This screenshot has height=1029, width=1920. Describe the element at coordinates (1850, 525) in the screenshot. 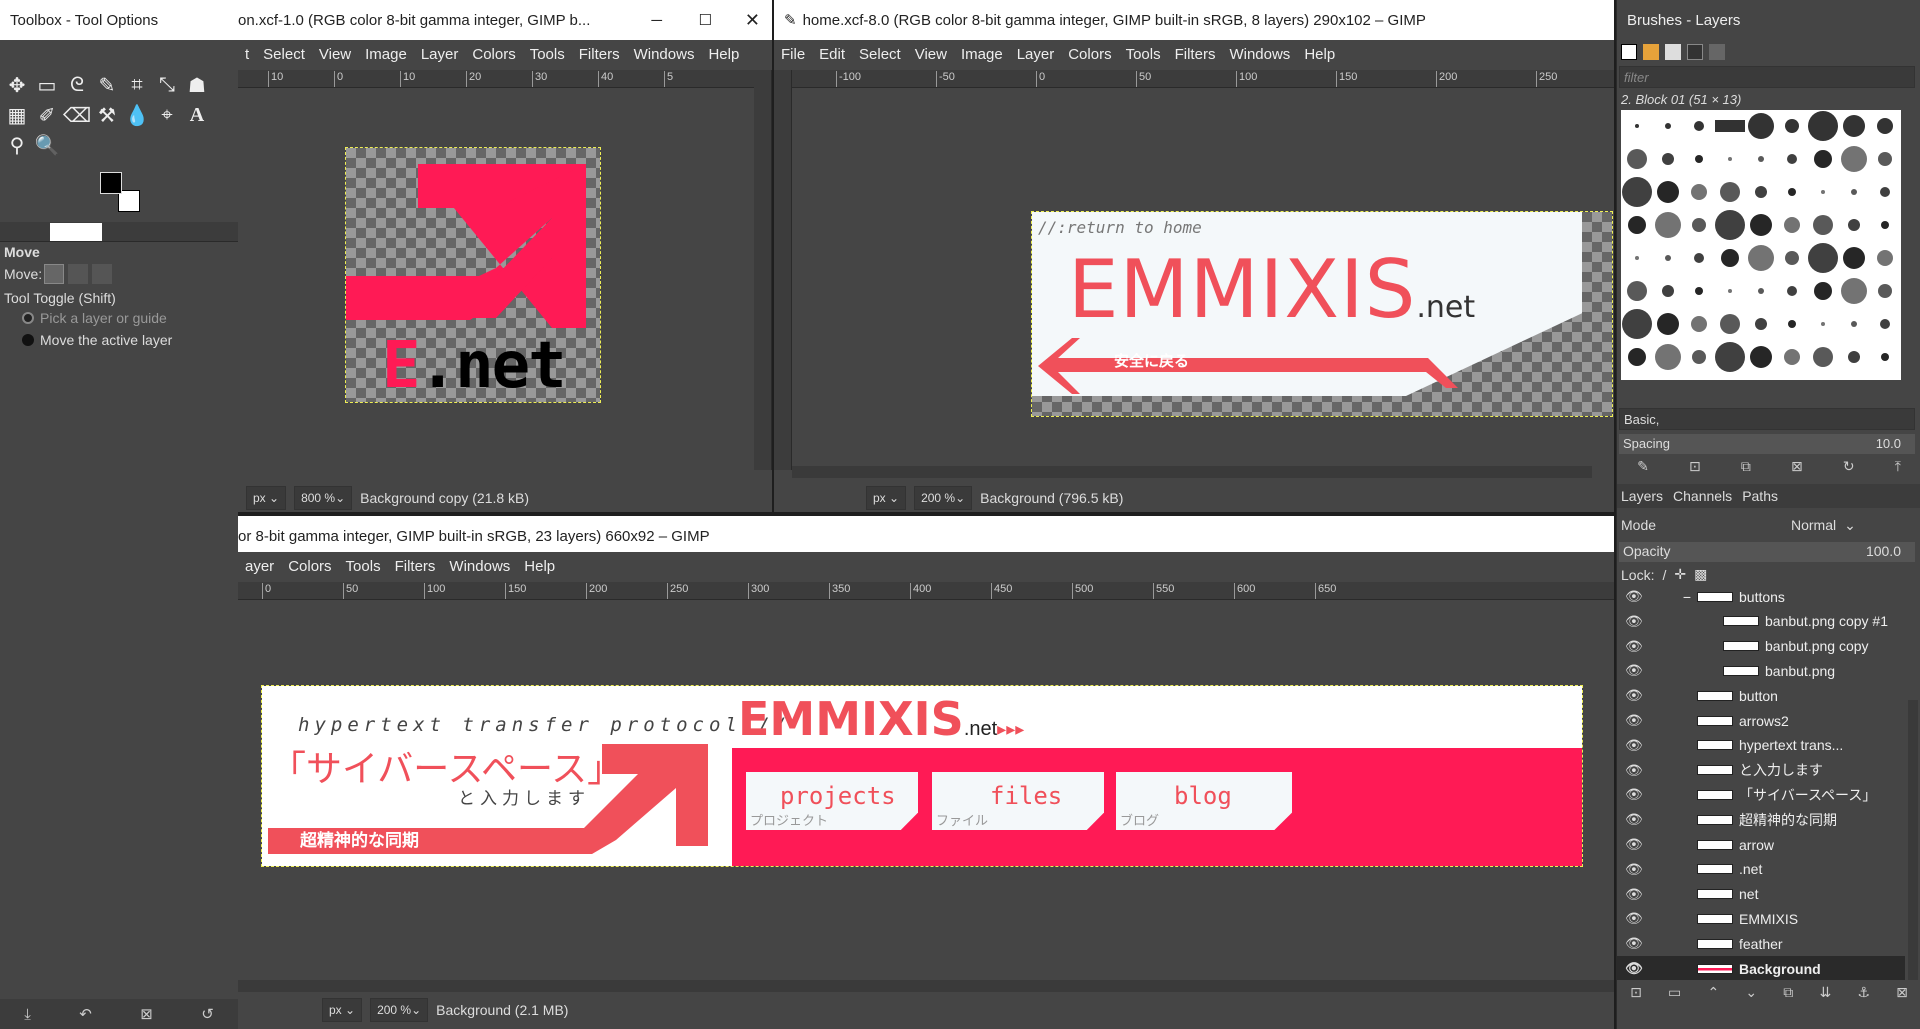

I see `chevron-down-icon: ⌄` at that location.